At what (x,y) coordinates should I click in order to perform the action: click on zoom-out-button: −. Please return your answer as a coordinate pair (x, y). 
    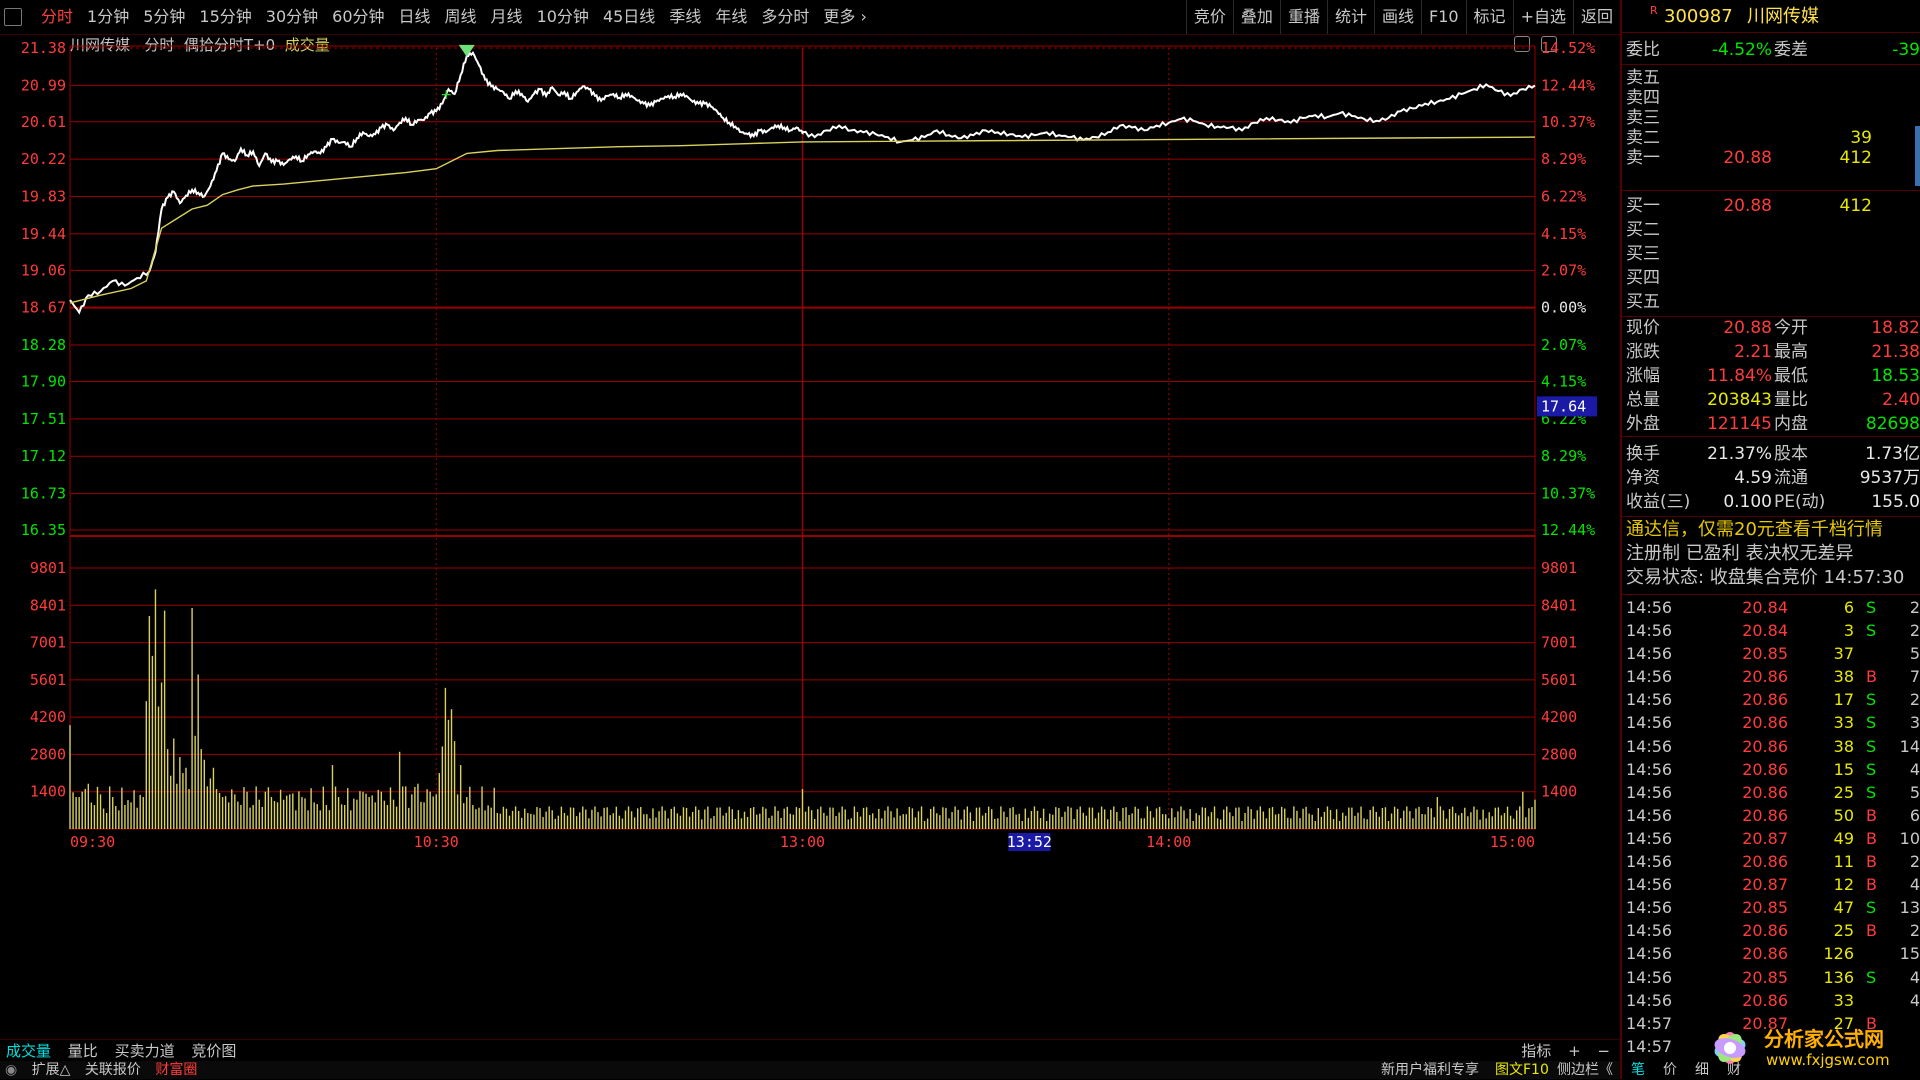
    Looking at the image, I should click on (1603, 1051).